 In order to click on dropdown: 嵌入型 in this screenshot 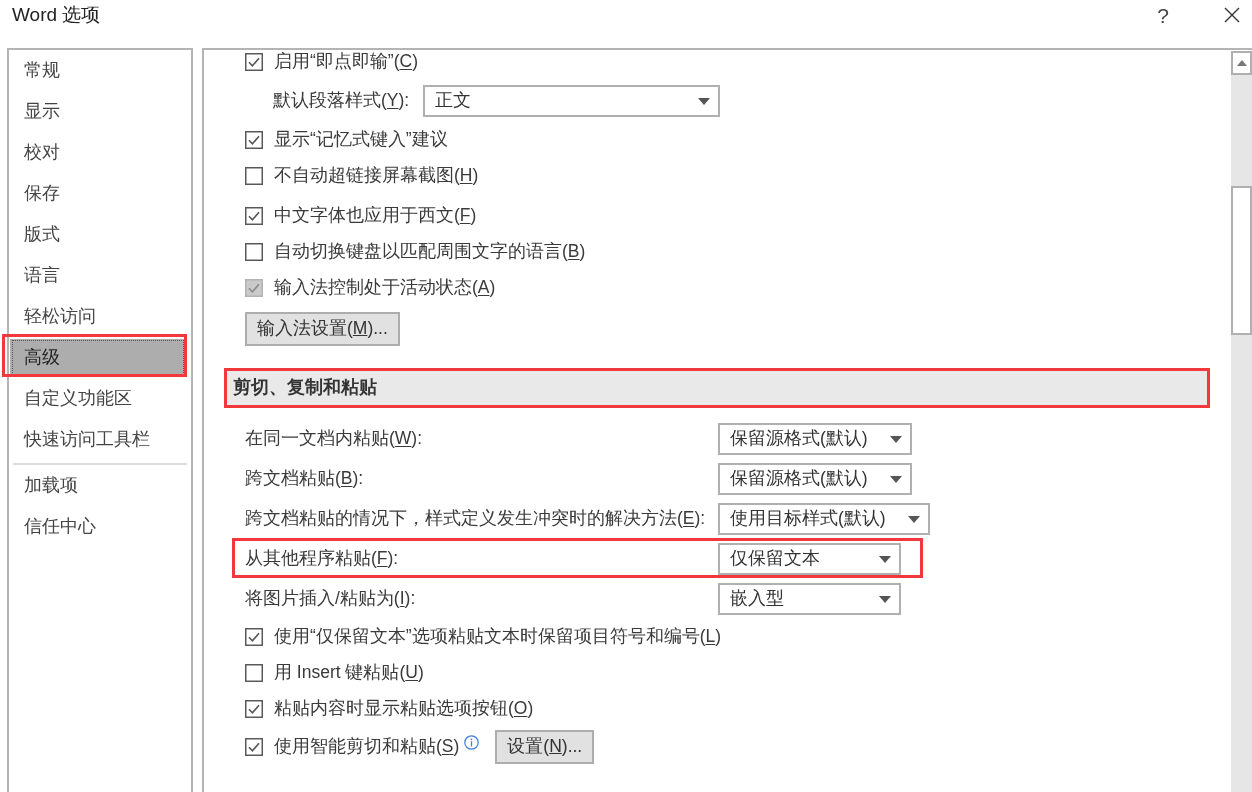, I will do `click(809, 599)`.